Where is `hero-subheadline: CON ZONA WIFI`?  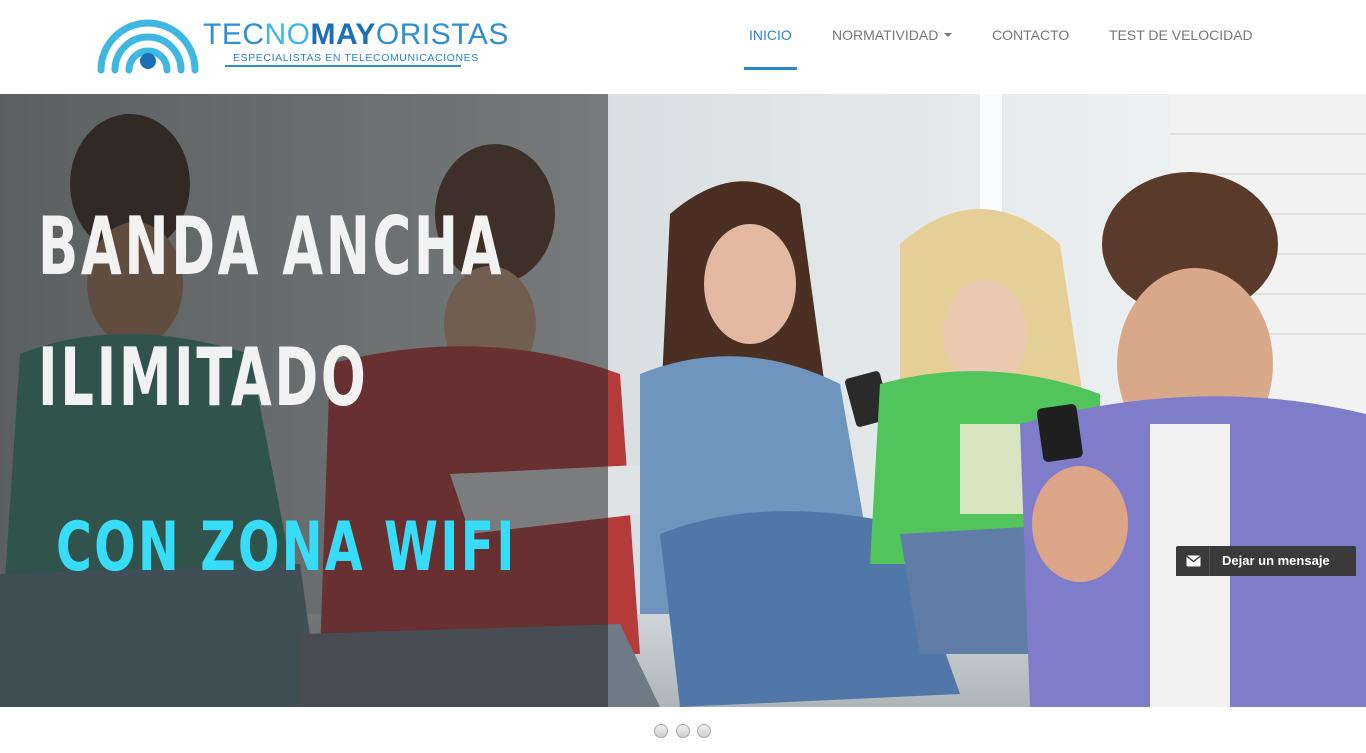 hero-subheadline: CON ZONA WIFI is located at coordinates (286, 547).